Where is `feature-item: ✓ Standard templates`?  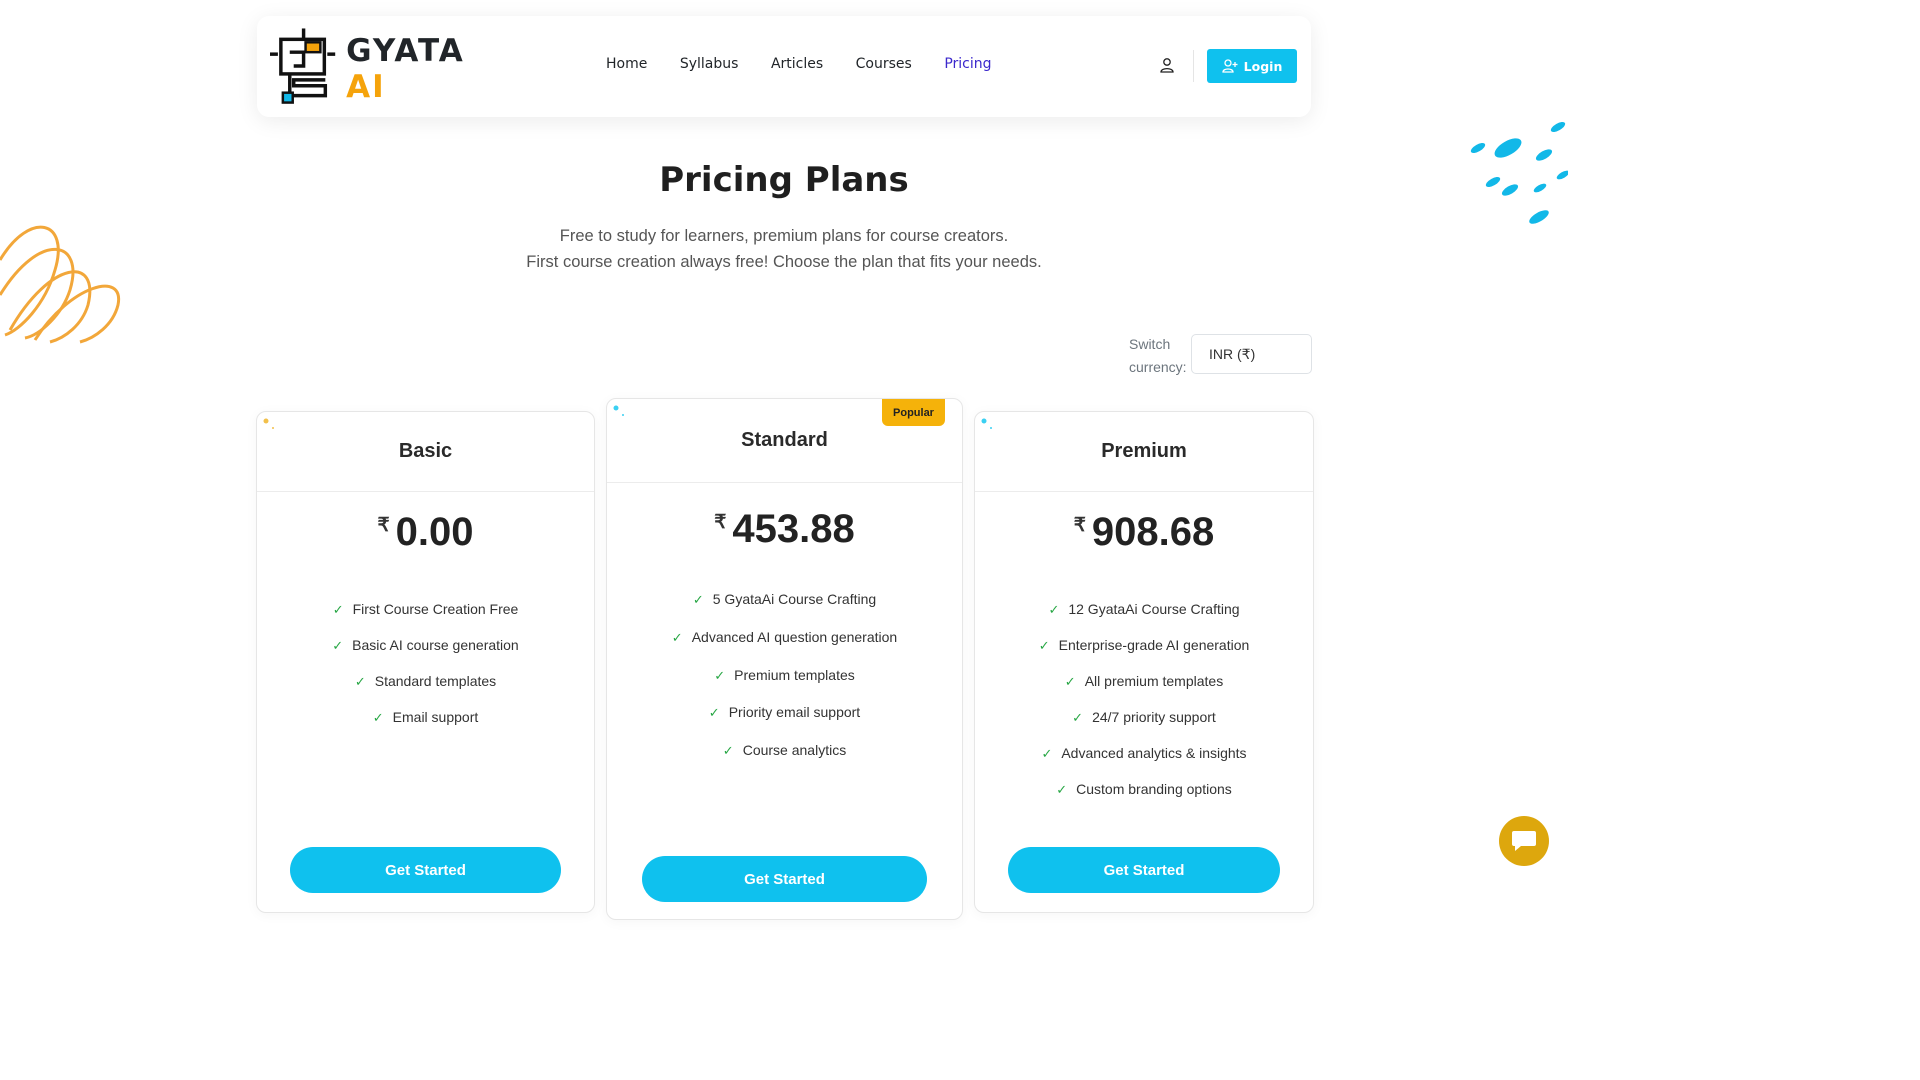
feature-item: ✓ Standard templates is located at coordinates (425, 681).